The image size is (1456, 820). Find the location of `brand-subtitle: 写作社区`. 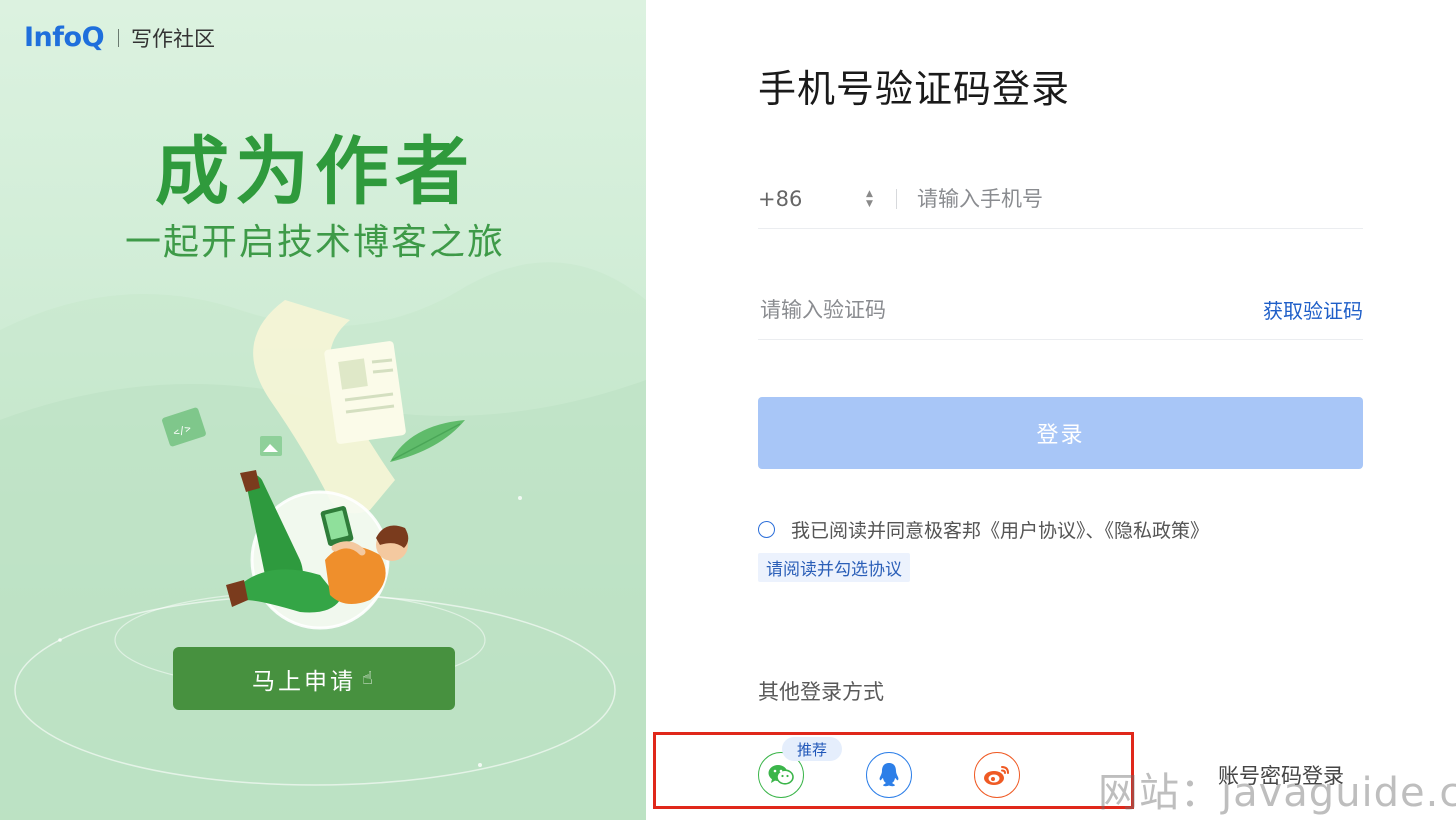

brand-subtitle: 写作社区 is located at coordinates (173, 38).